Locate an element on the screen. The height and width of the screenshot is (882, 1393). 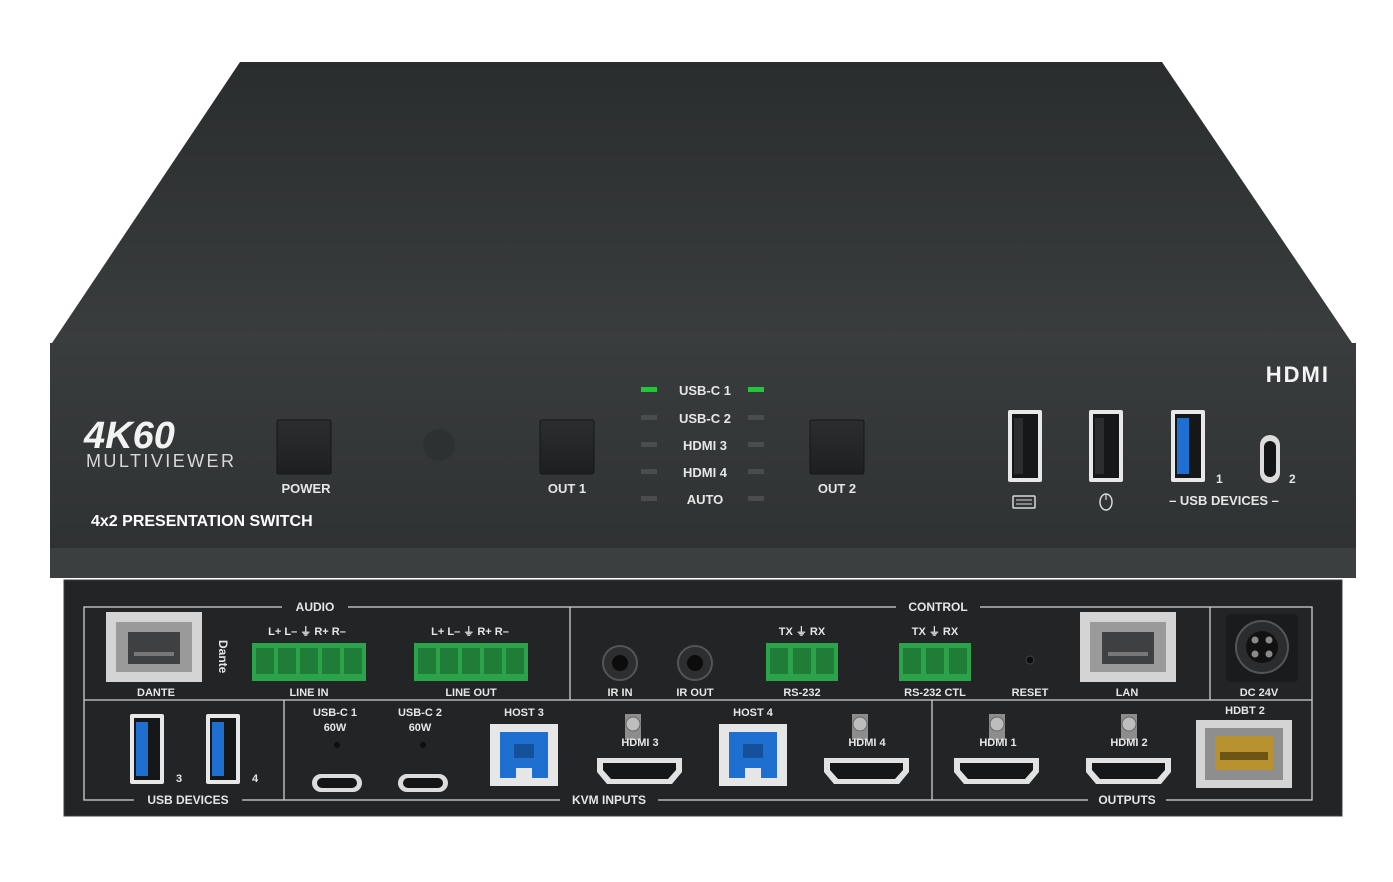
host4-label: HOST 4 is located at coordinates (753, 713).